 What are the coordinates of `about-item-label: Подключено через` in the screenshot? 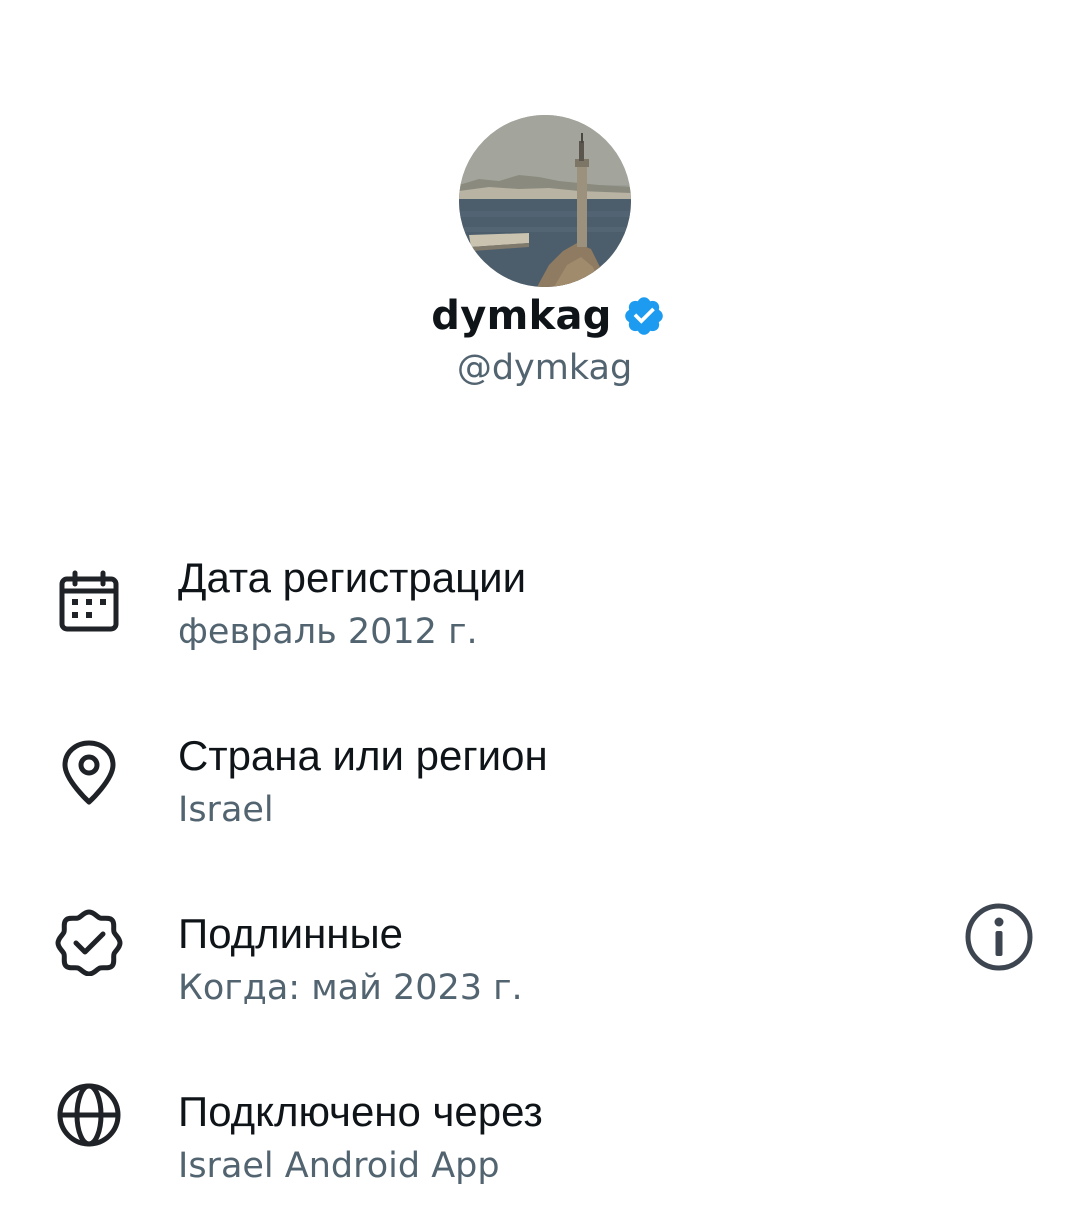 It's located at (360, 1111).